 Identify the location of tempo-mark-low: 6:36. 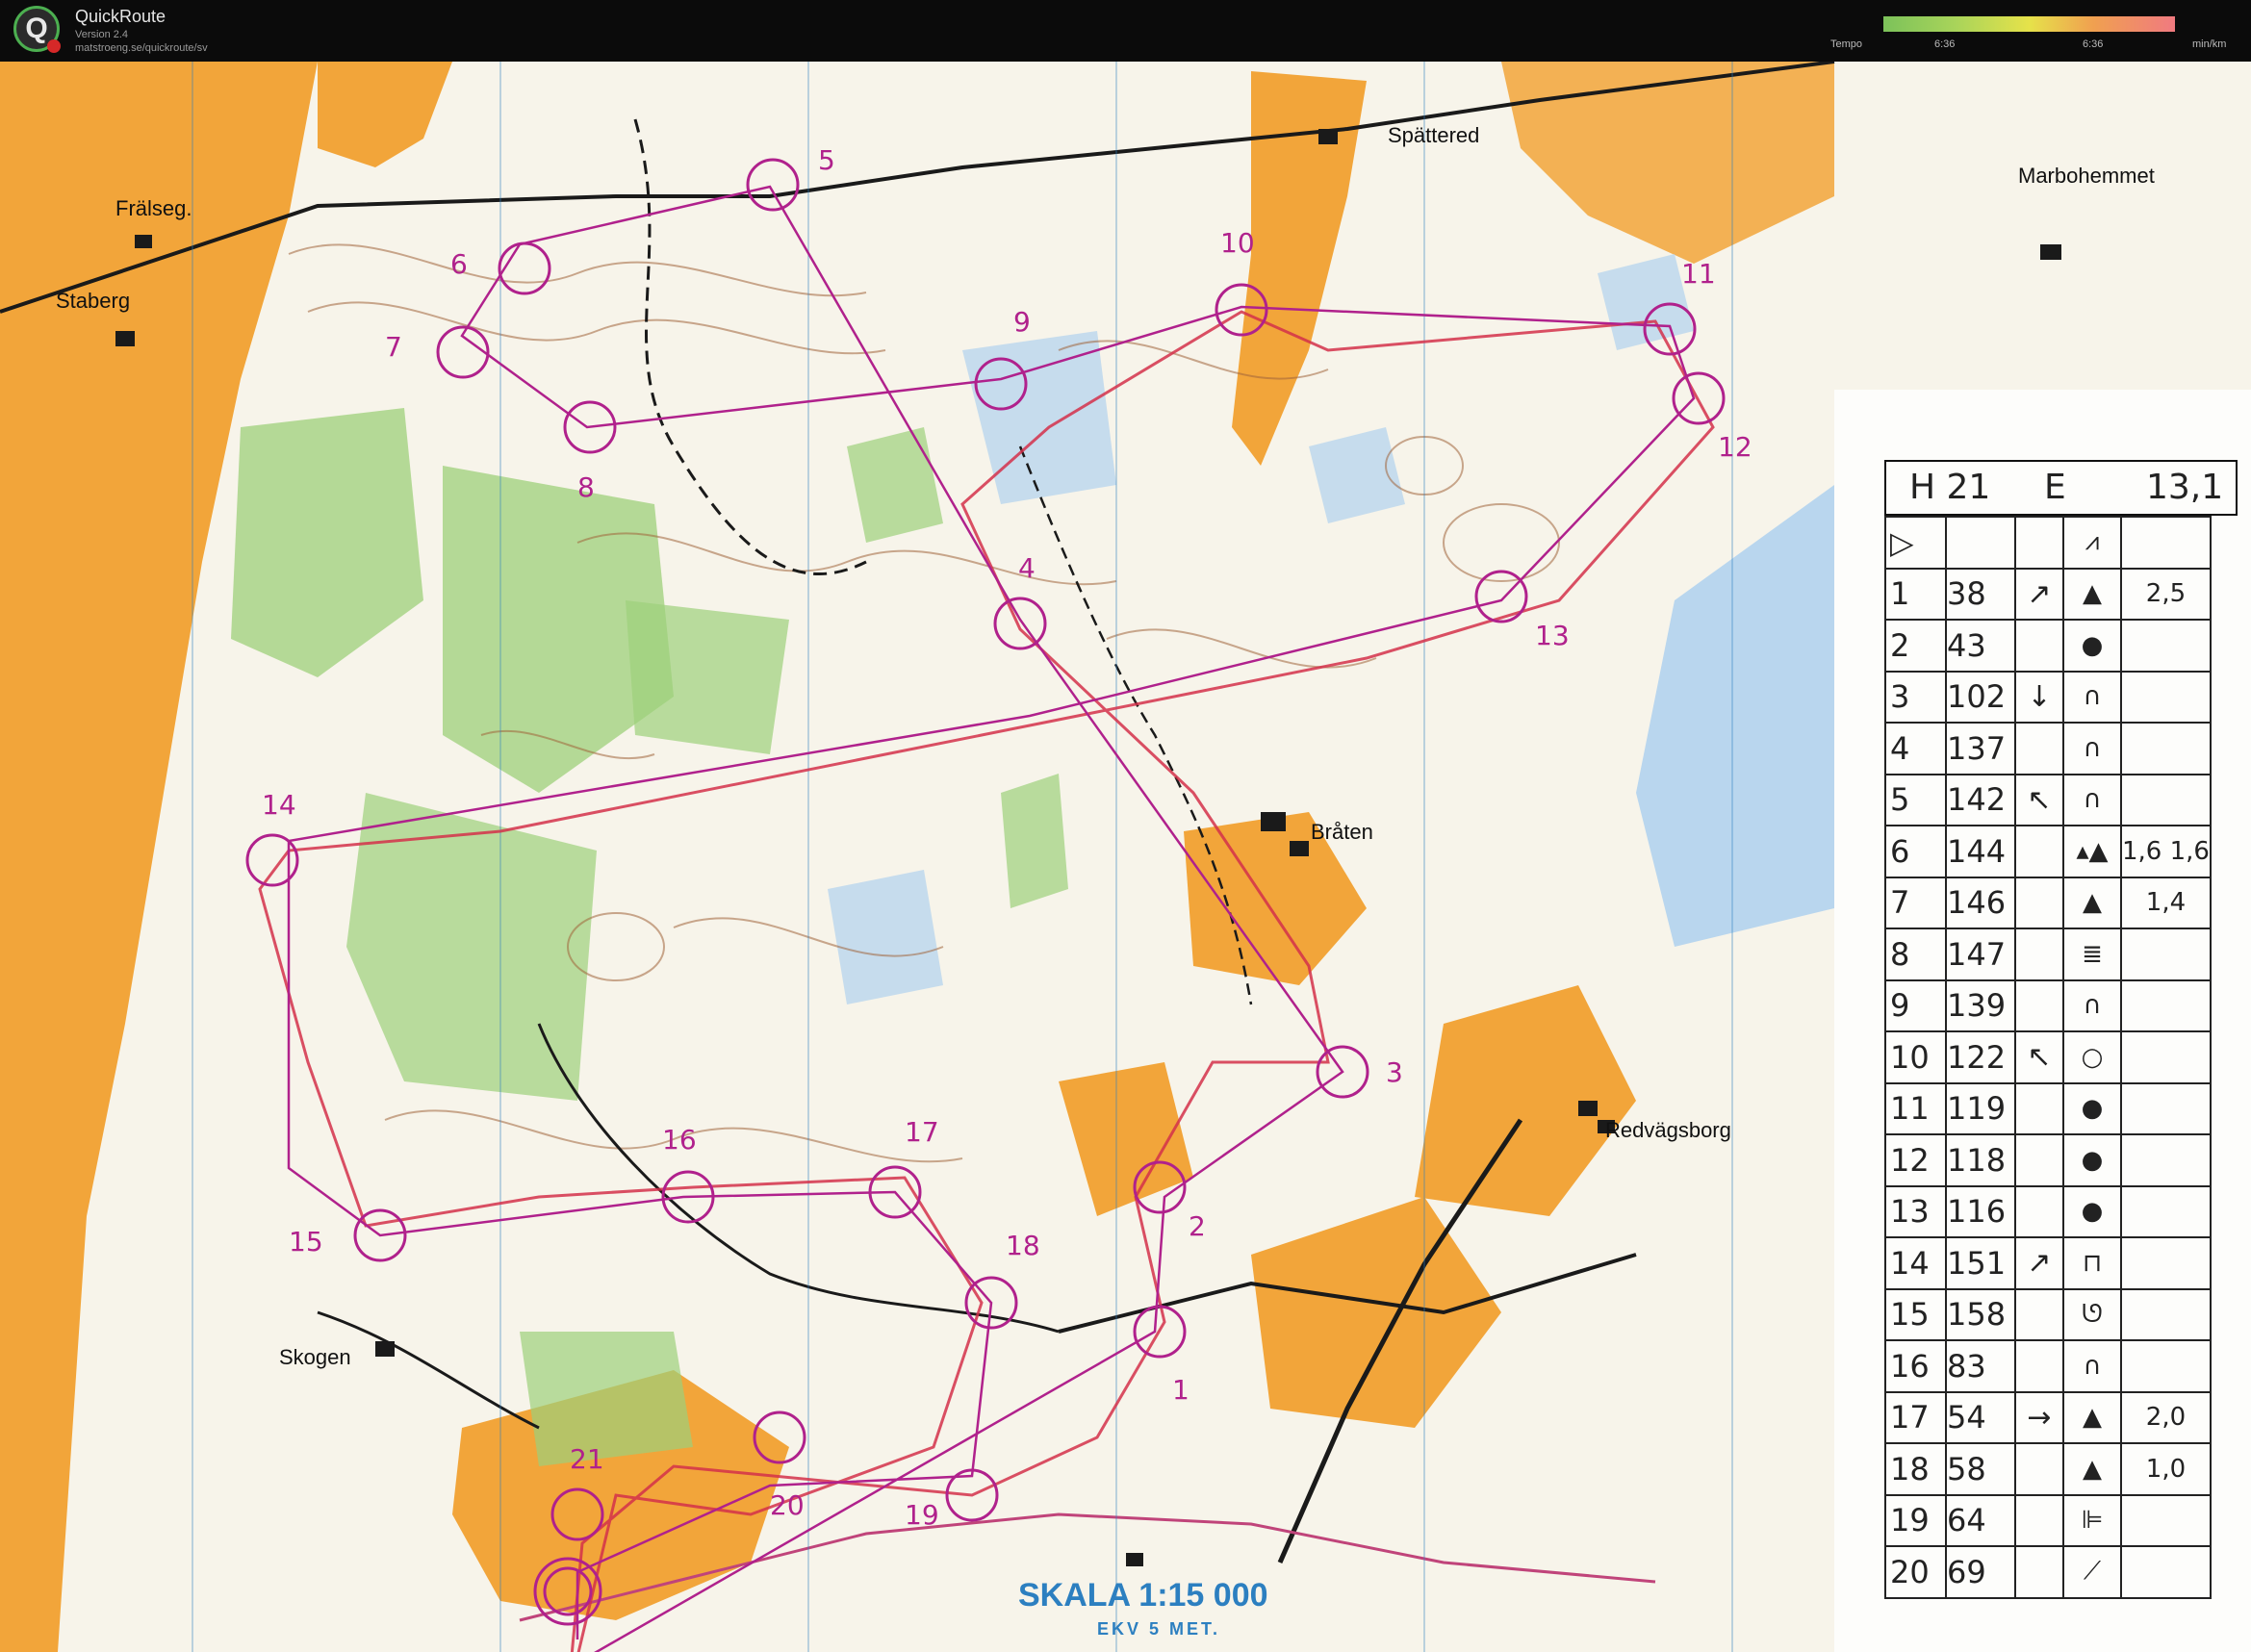
(1945, 44).